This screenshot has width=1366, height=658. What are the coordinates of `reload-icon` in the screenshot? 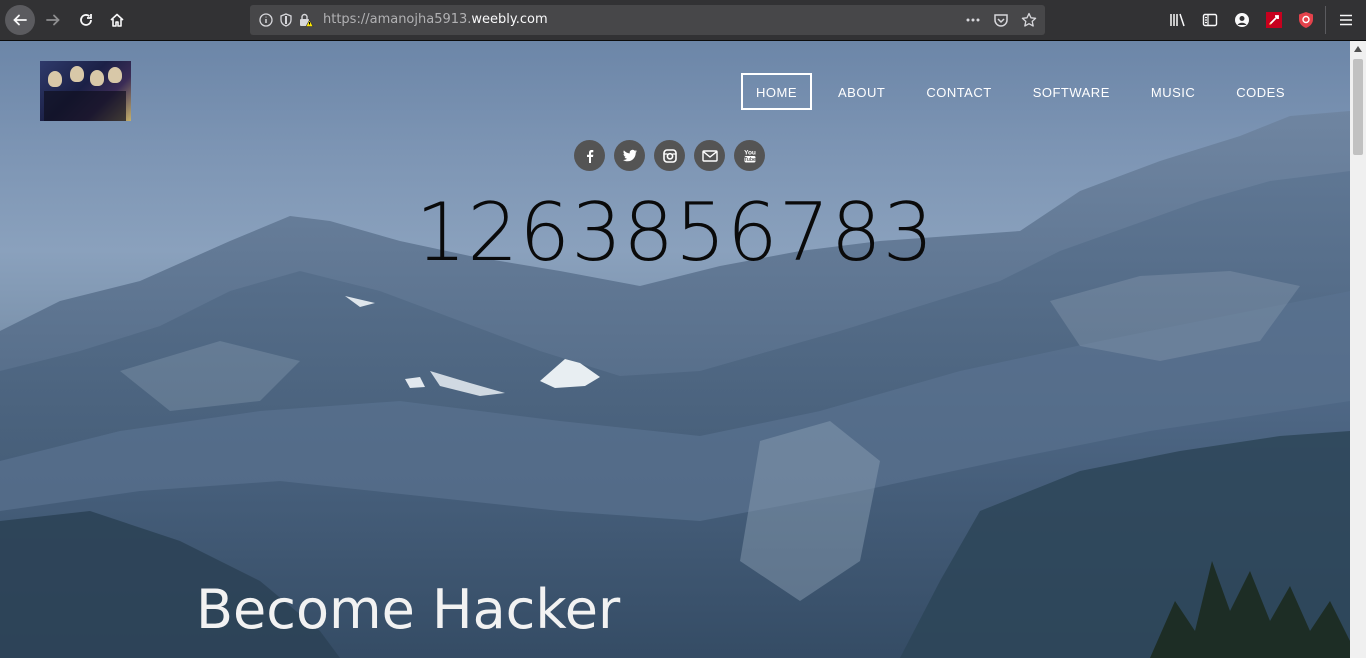 It's located at (86, 20).